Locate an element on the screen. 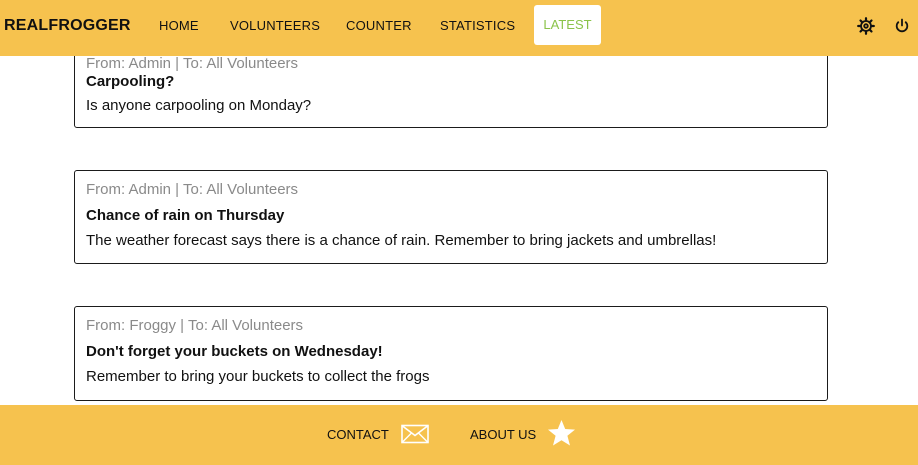 Image resolution: width=918 pixels, height=465 pixels. nav-home: HOME is located at coordinates (179, 25).